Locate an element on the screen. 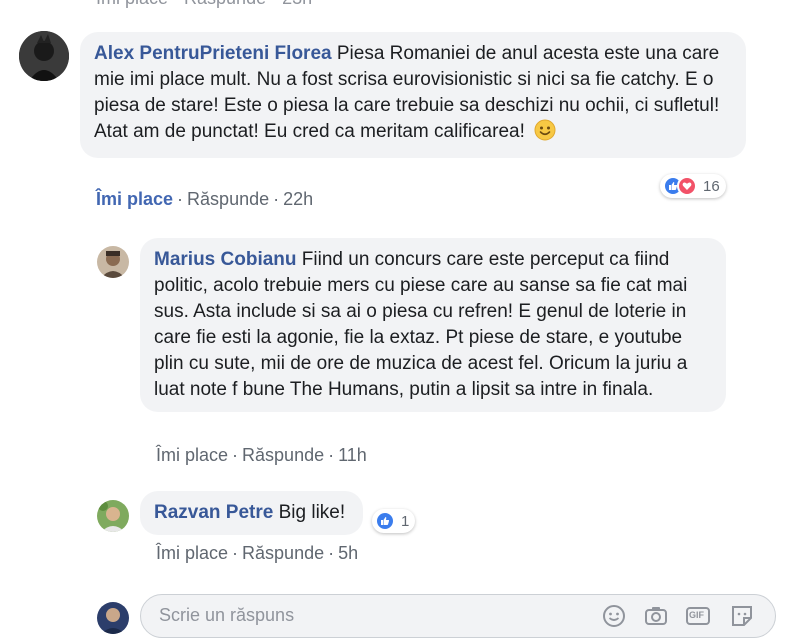 The image size is (800, 638). comment-bubble: Razvan Petre Big like! is located at coordinates (252, 513).